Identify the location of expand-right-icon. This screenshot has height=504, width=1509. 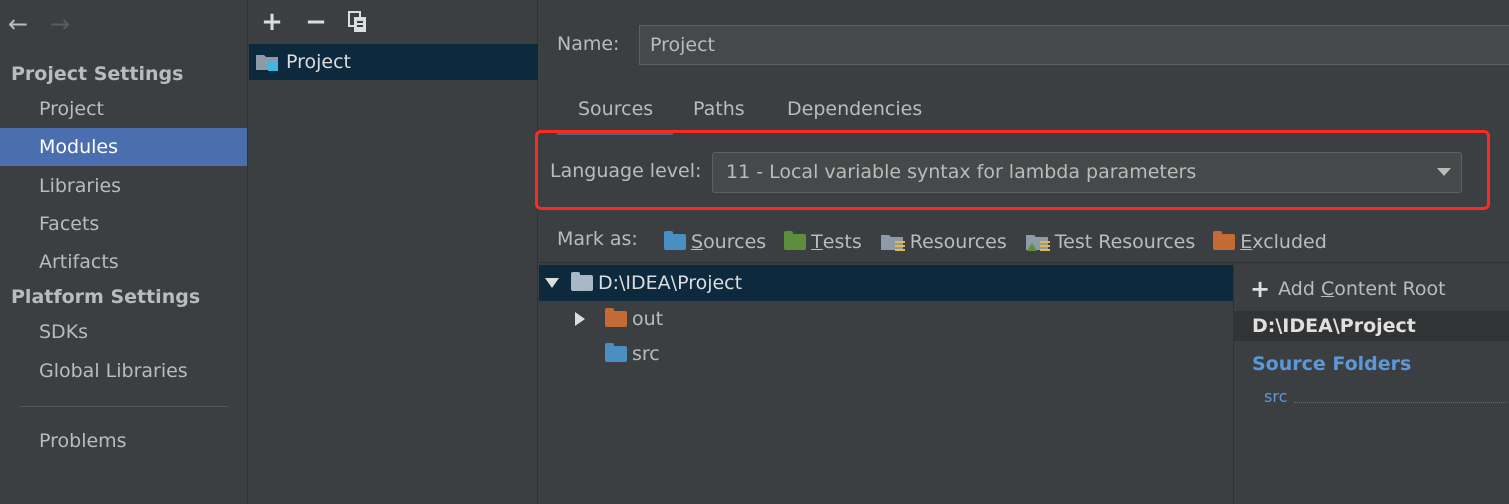
(580, 319).